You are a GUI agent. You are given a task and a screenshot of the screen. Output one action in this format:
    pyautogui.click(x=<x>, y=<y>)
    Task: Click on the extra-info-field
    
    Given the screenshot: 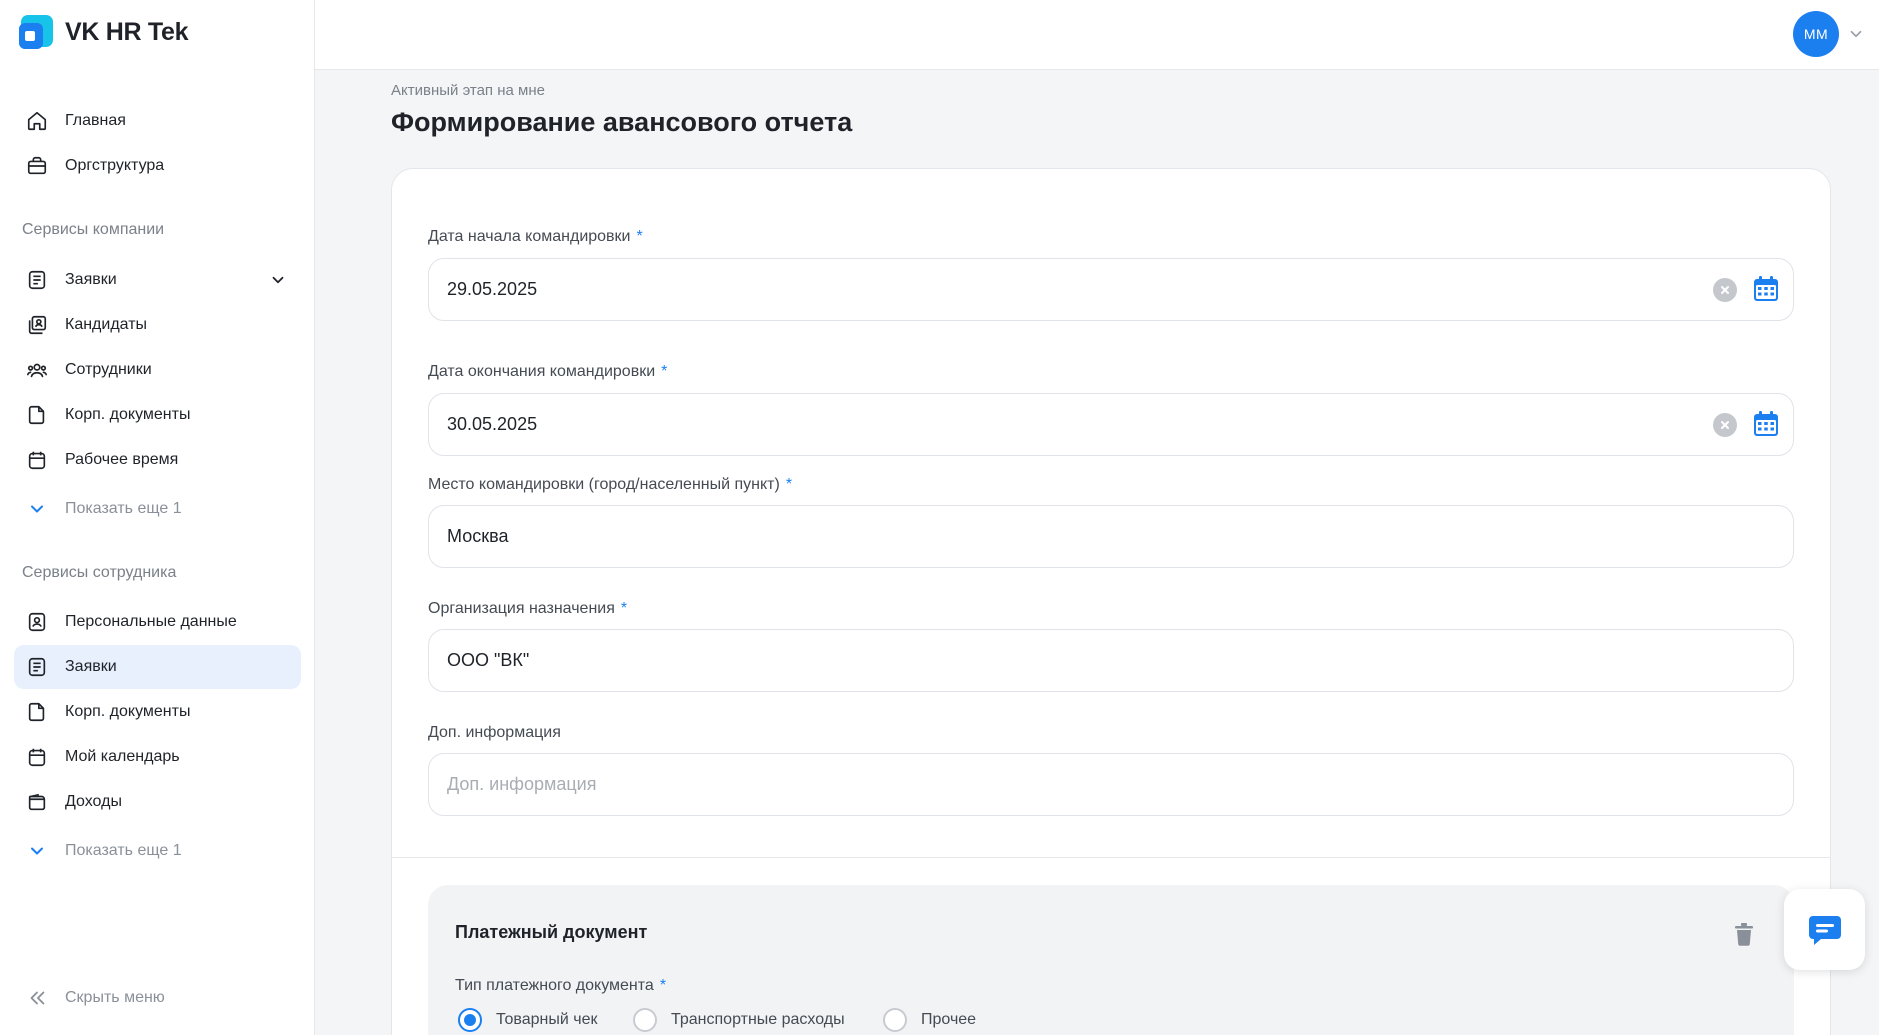 What is the action you would take?
    pyautogui.click(x=1111, y=784)
    